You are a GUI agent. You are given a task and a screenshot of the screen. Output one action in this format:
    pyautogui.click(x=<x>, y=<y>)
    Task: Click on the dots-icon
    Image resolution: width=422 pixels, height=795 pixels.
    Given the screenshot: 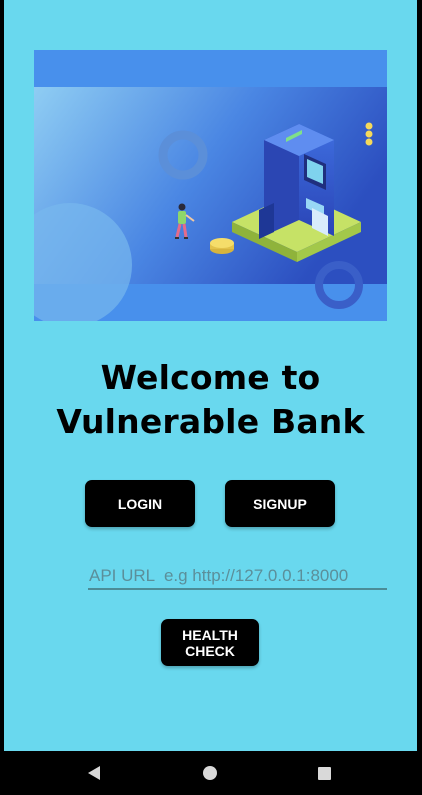 What is the action you would take?
    pyautogui.click(x=369, y=134)
    